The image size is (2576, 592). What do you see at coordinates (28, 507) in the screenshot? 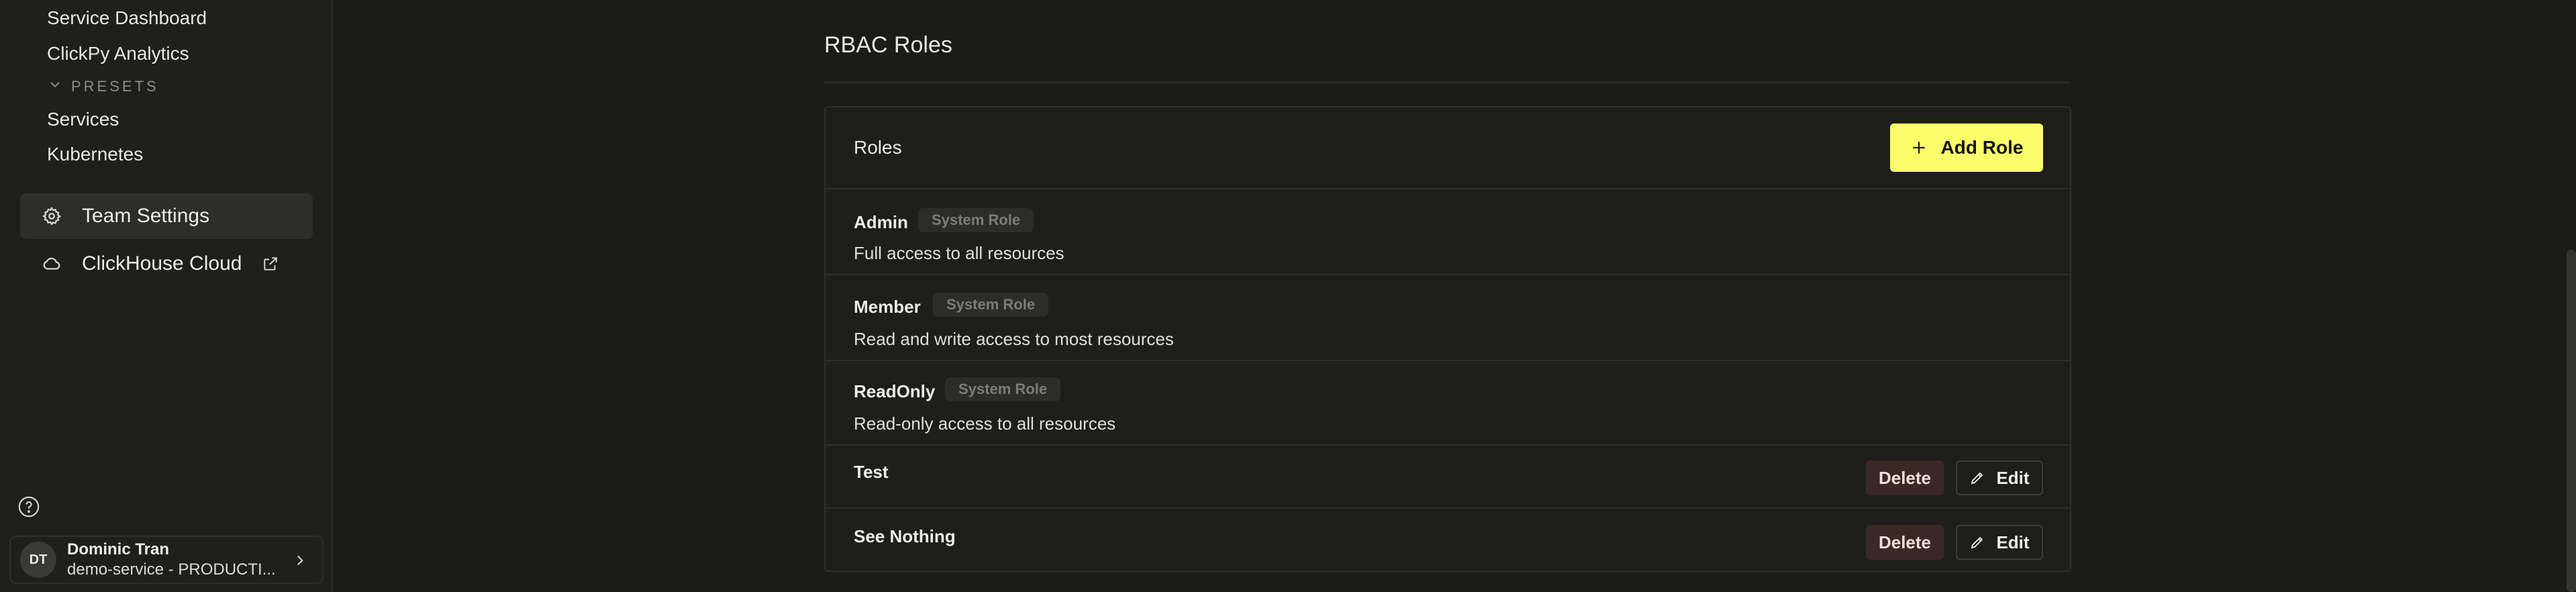
I see `help-icon` at bounding box center [28, 507].